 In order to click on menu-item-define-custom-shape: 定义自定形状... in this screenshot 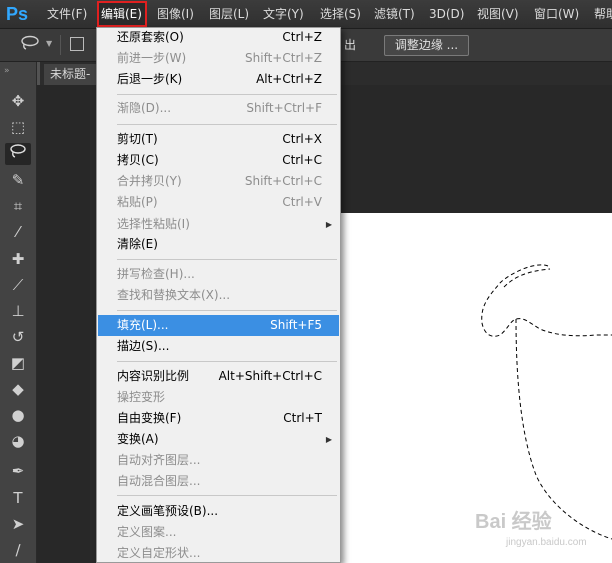, I will do `click(218, 552)`.